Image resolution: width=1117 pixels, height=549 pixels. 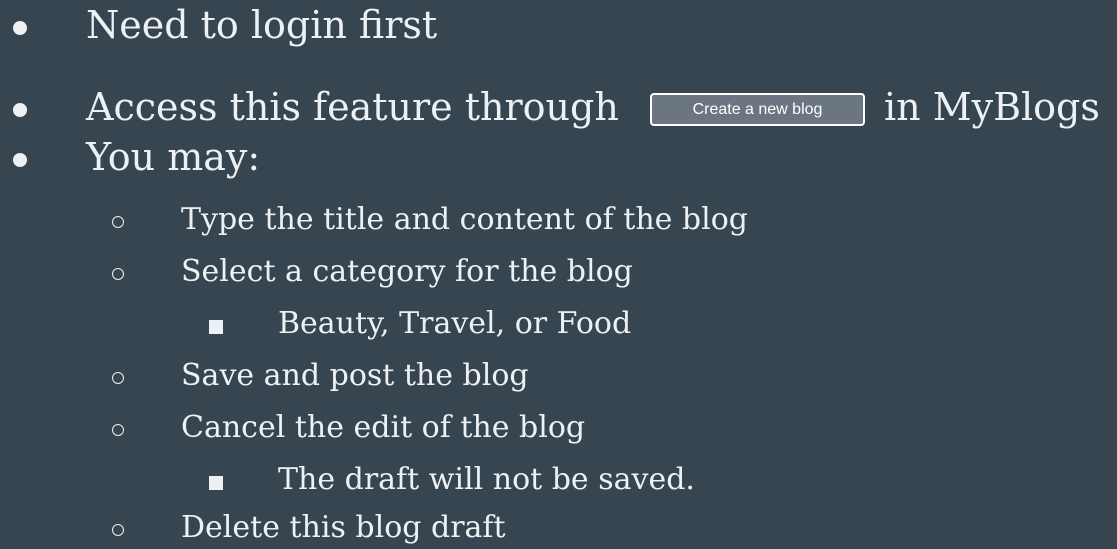 I want to click on bullet-text-suffix: in MyBlogs, so click(x=992, y=107).